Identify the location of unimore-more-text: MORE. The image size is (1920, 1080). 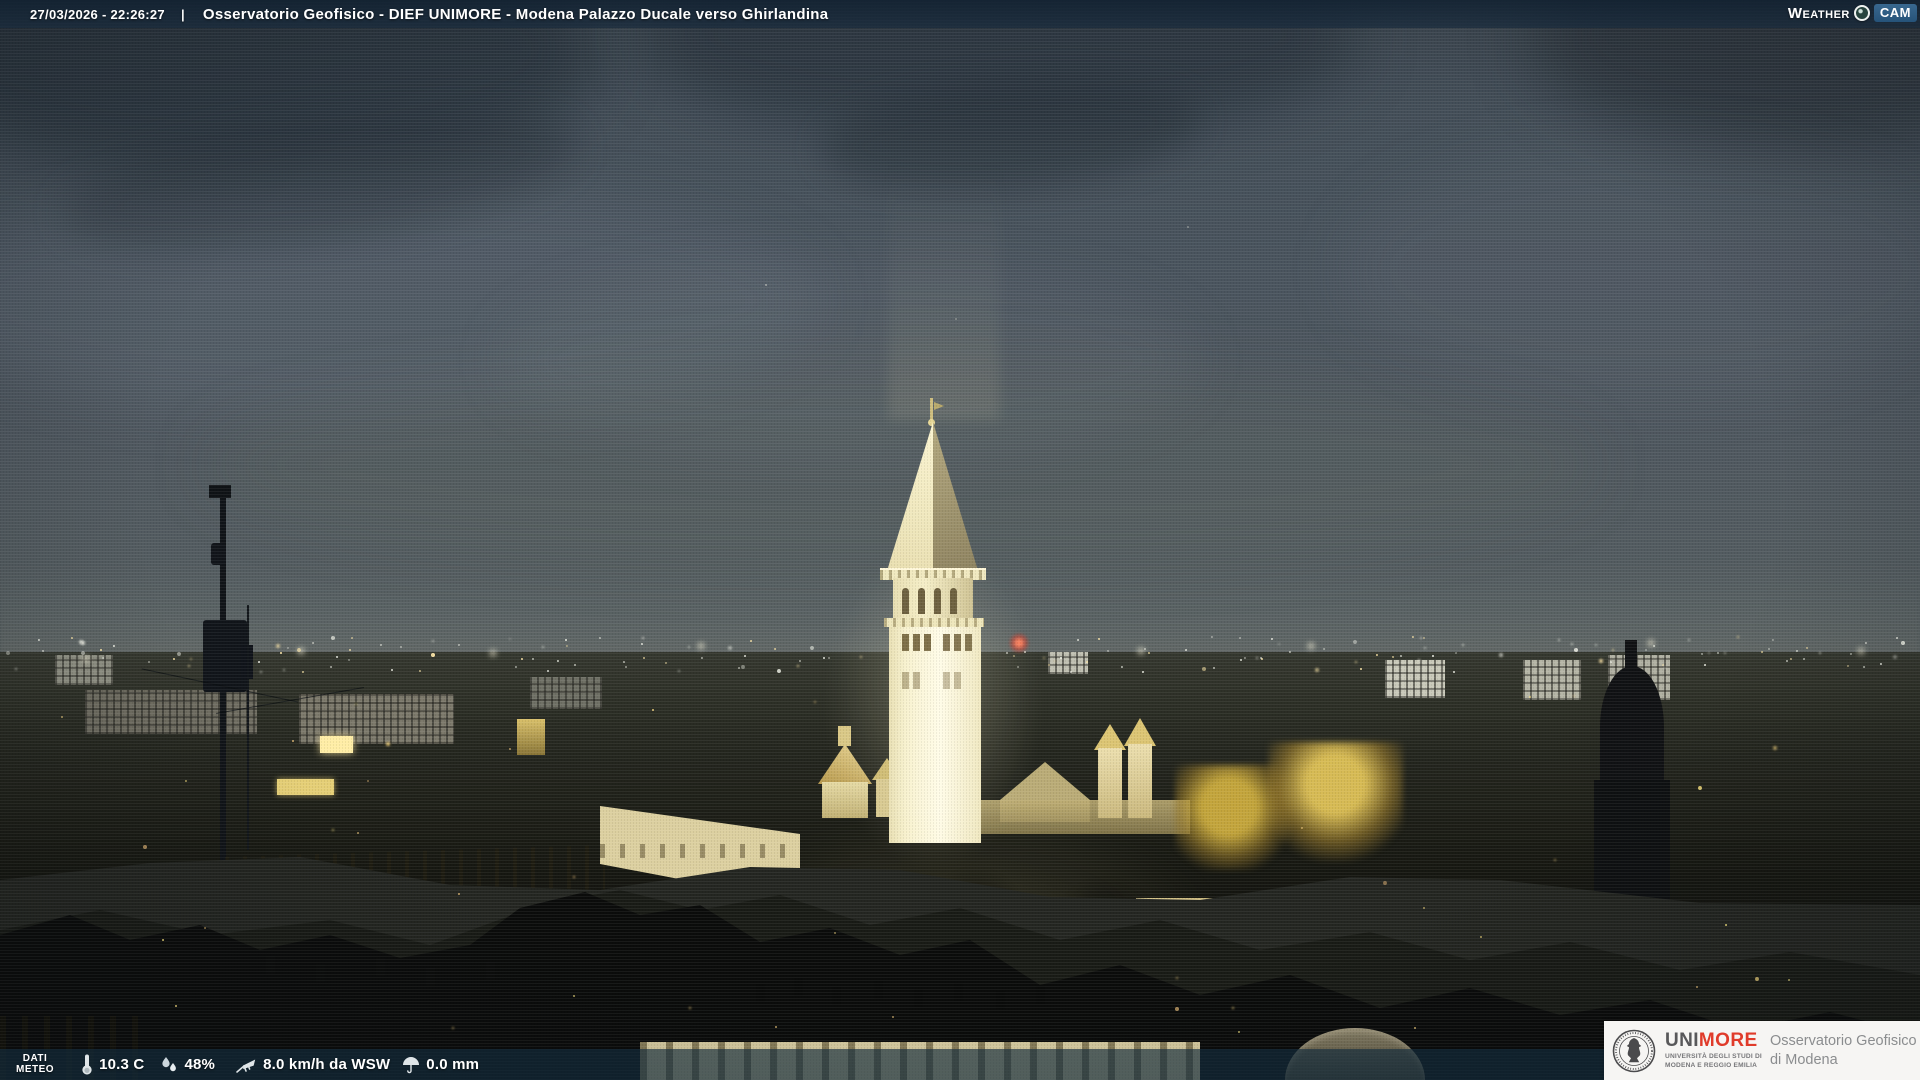
(1728, 1041).